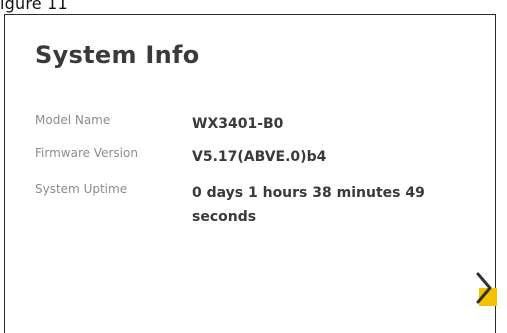  Describe the element at coordinates (73, 120) in the screenshot. I see `model-name-label: Model Name` at that location.